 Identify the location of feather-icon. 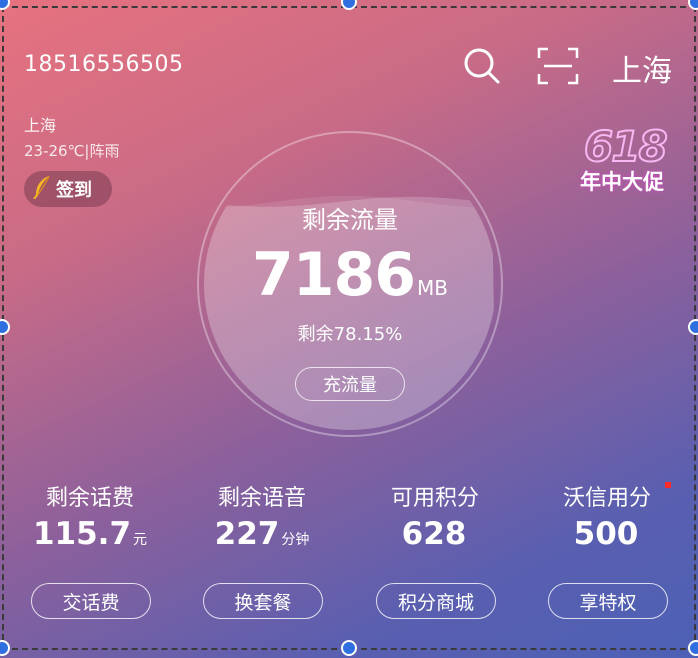
(42, 189).